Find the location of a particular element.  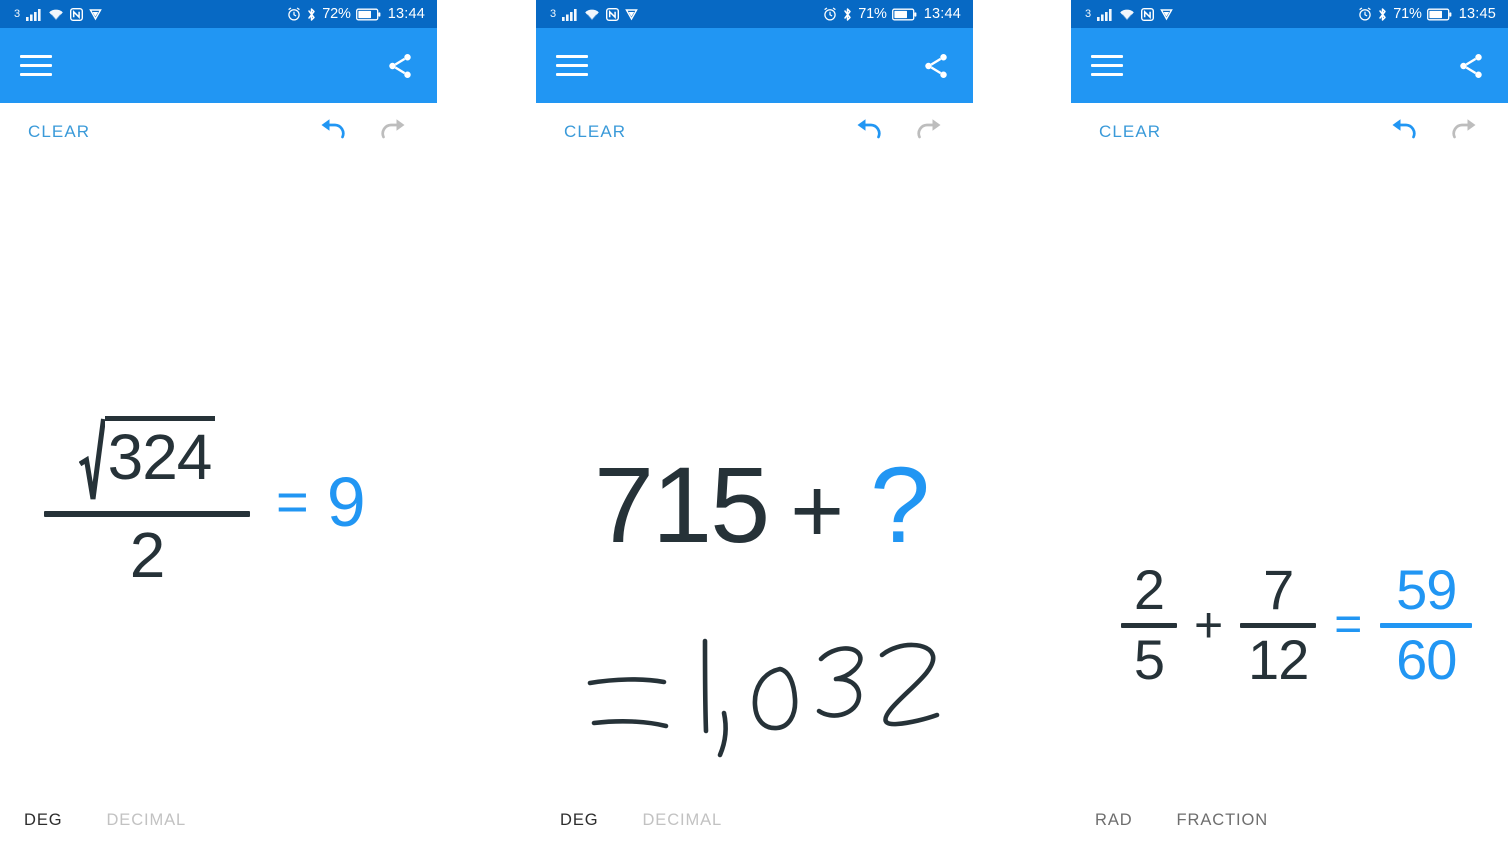

result-value: 9 is located at coordinates (346, 501).